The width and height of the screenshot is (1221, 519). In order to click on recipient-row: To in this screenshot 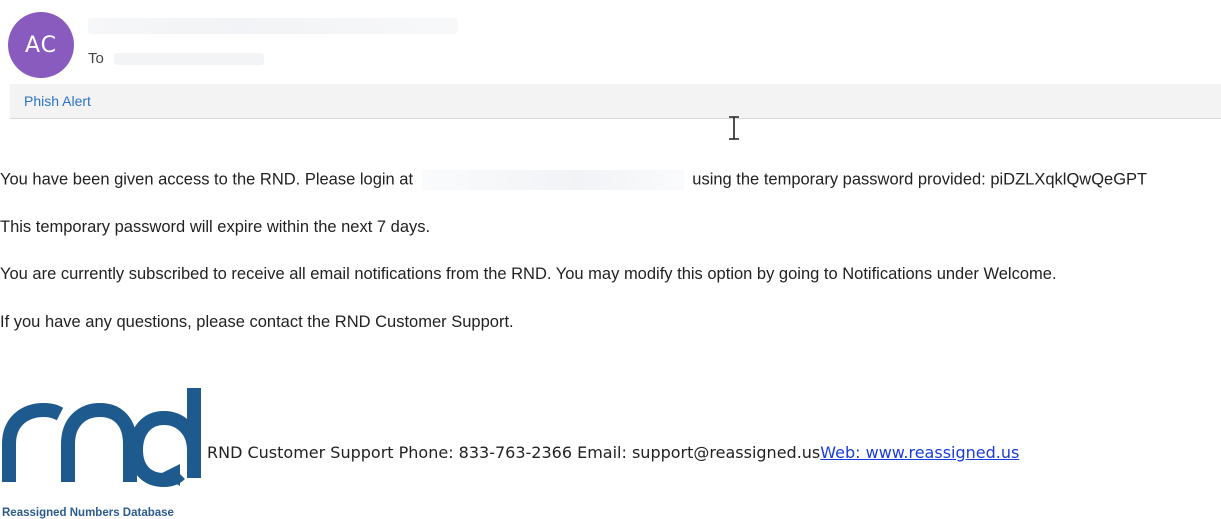, I will do `click(176, 58)`.